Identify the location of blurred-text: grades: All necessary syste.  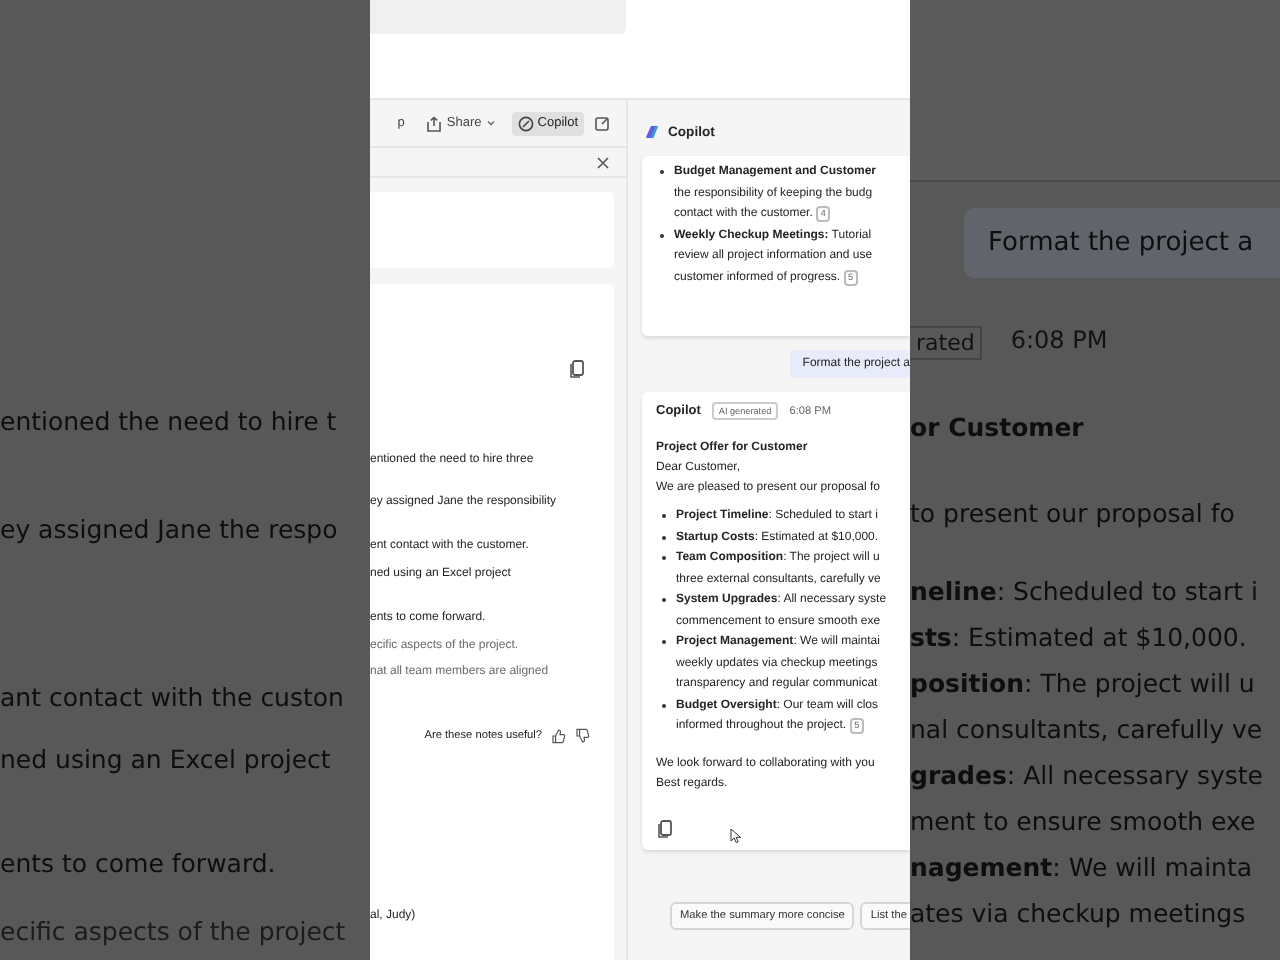
(1087, 776).